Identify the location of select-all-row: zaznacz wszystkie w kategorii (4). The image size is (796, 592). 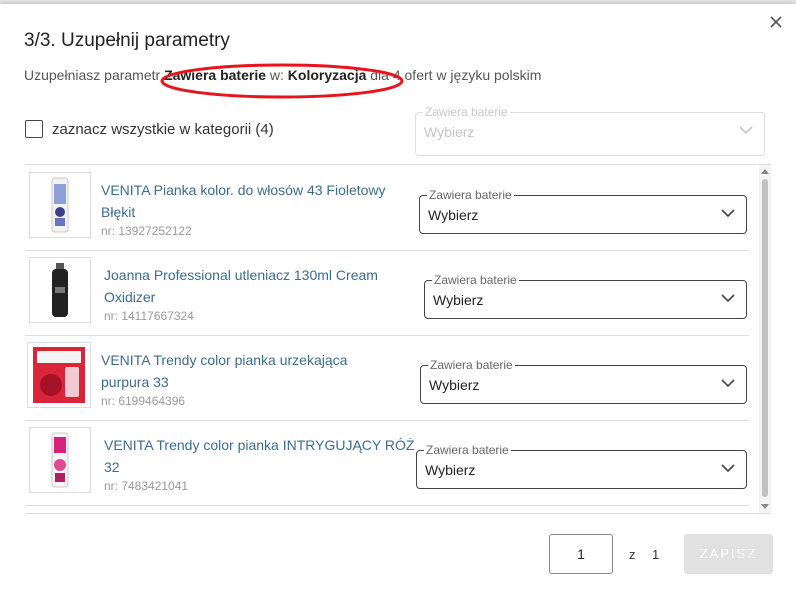
(149, 129).